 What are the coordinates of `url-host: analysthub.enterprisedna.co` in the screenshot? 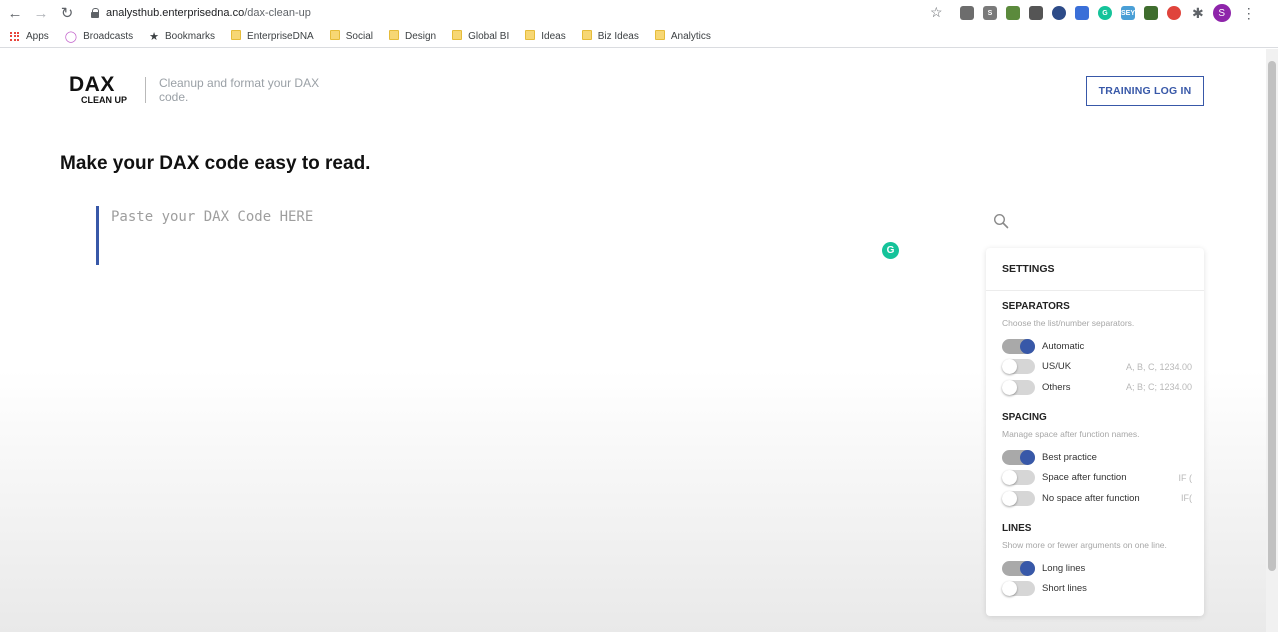 It's located at (175, 13).